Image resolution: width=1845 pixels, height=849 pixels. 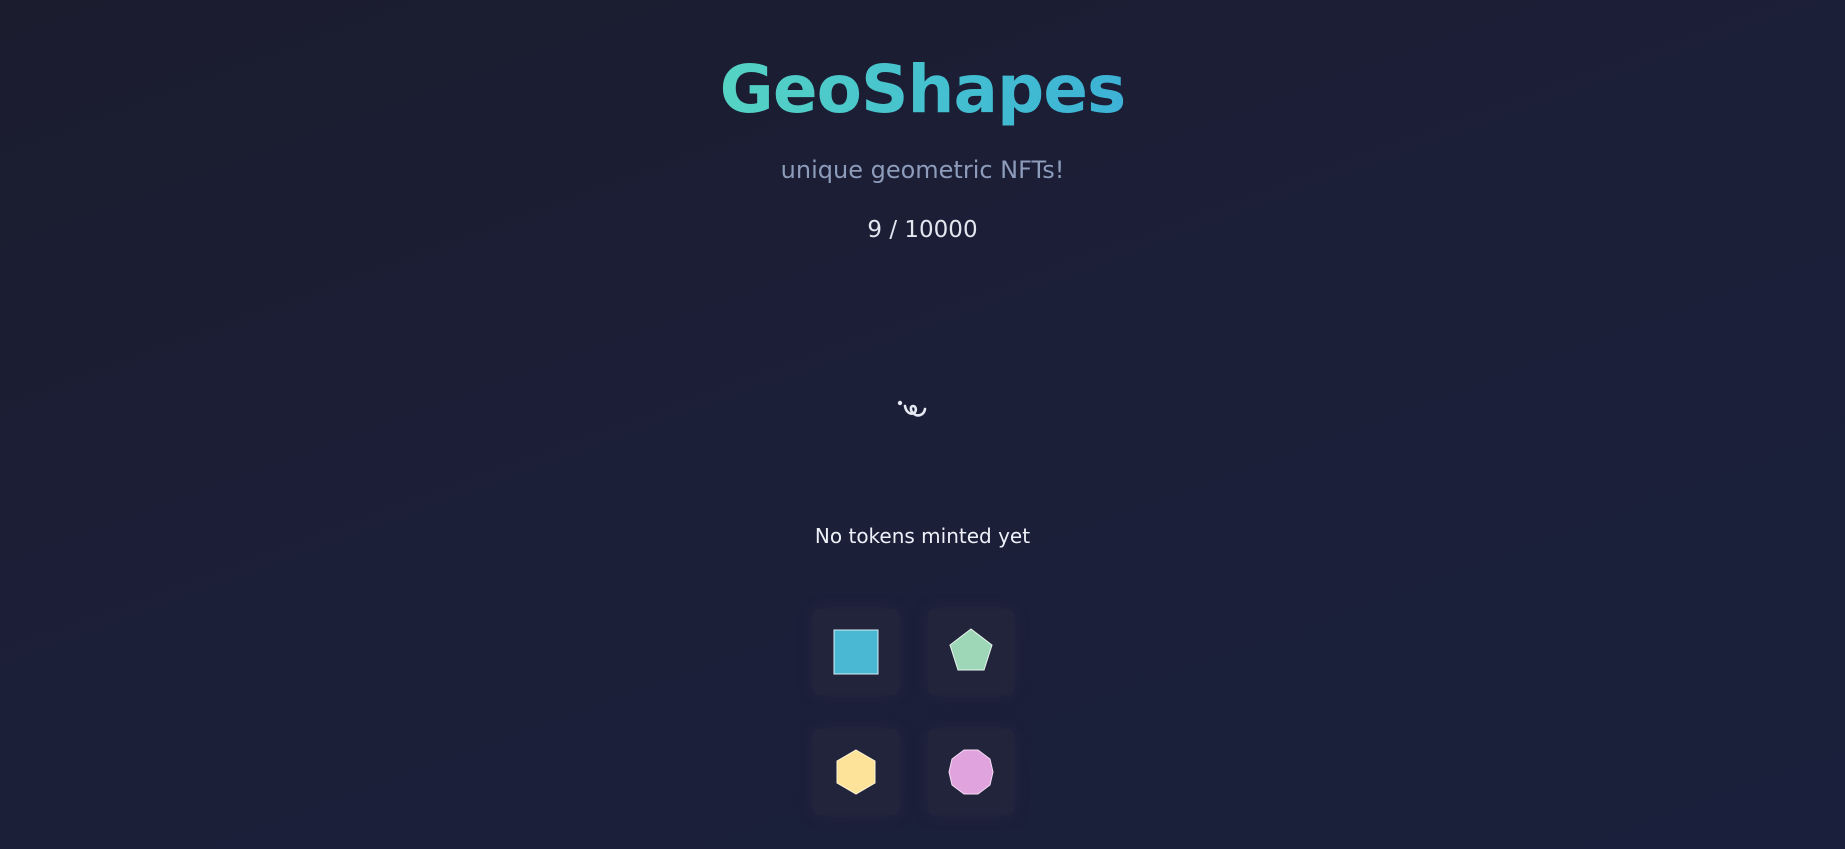 I want to click on shape-tile-square, so click(x=856, y=652).